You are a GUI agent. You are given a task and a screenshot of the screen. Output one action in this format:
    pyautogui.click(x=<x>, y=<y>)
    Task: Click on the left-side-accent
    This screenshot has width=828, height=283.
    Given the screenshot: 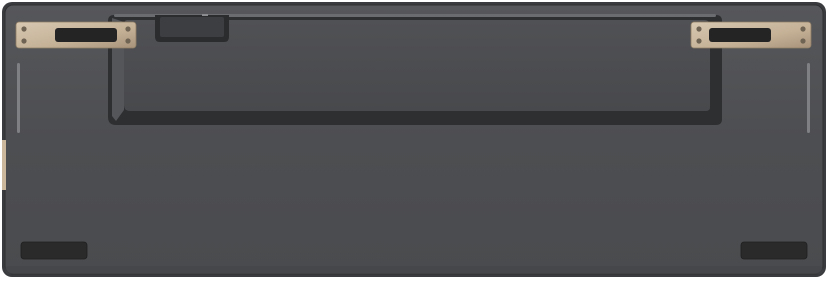 What is the action you would take?
    pyautogui.click(x=4, y=165)
    